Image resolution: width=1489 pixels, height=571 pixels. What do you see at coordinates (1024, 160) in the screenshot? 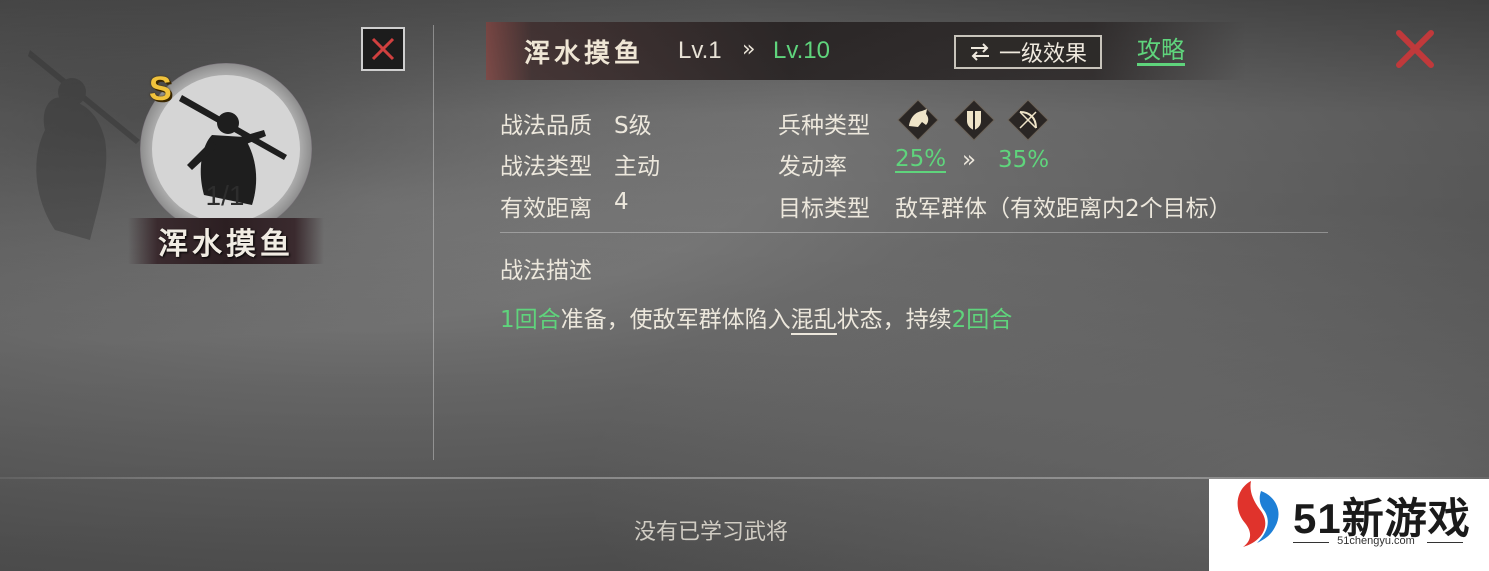
I see `trigger-rate-to: 35%` at bounding box center [1024, 160].